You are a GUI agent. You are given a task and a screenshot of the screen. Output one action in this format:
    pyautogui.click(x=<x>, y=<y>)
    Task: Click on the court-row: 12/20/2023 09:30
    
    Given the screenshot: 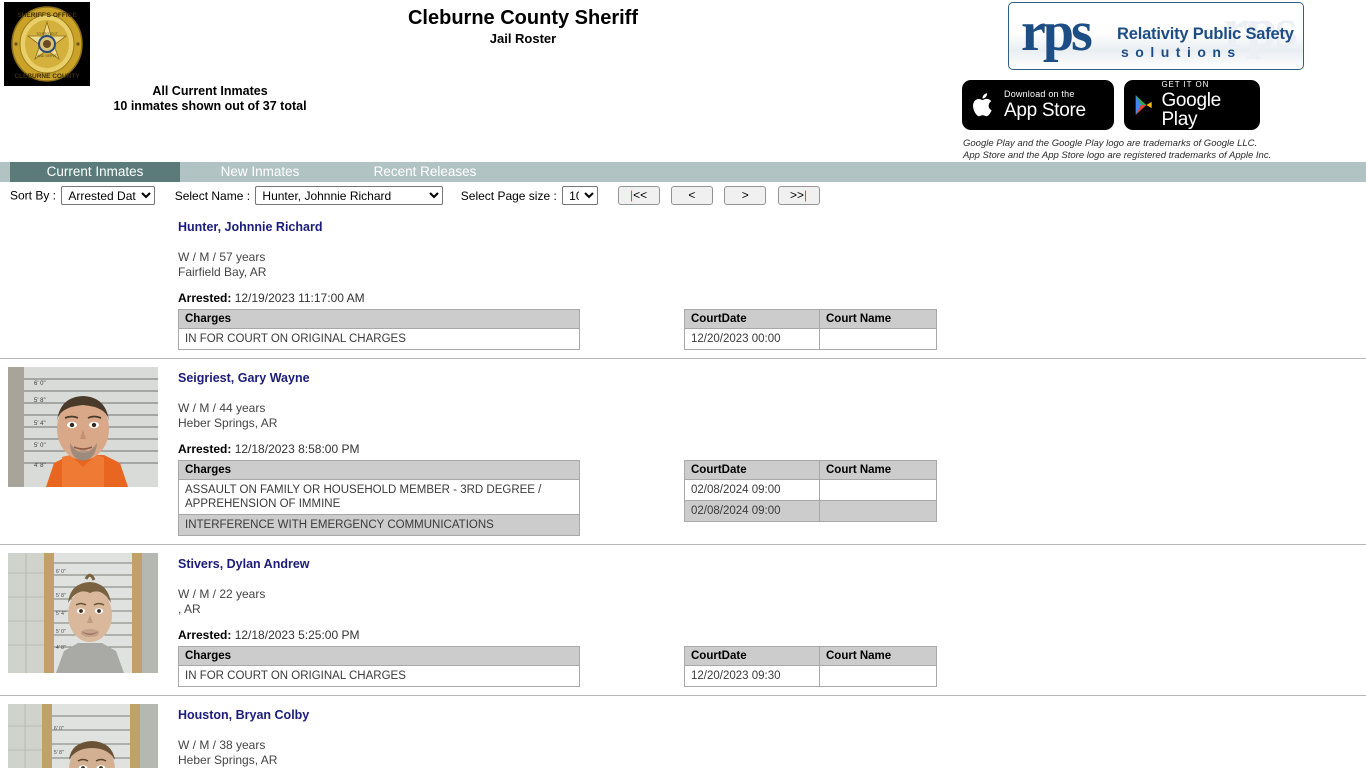 What is the action you would take?
    pyautogui.click(x=810, y=676)
    